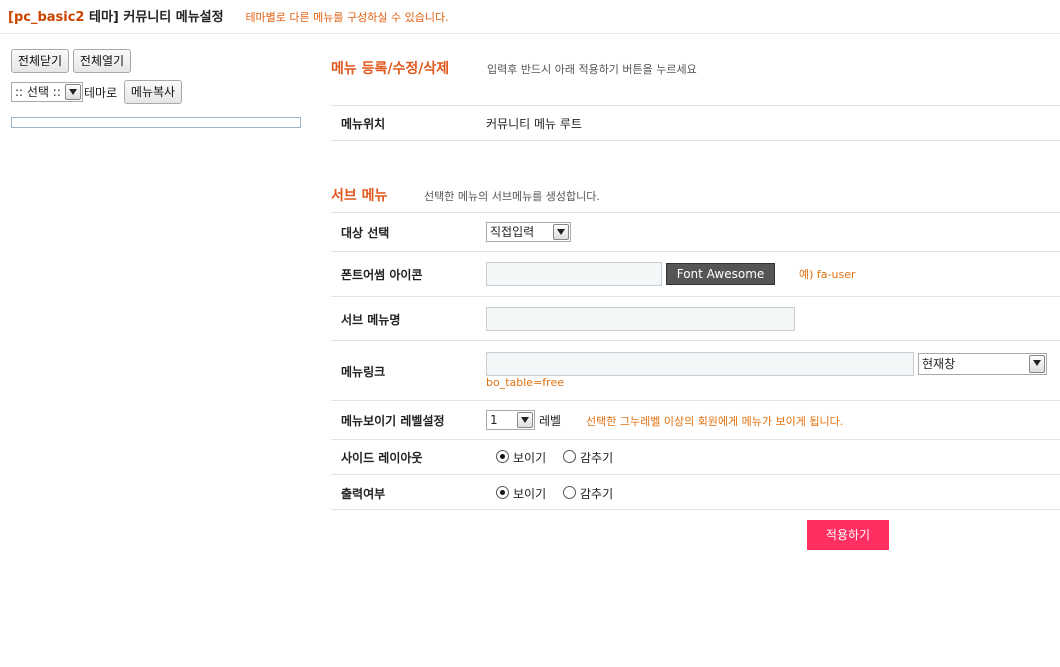 This screenshot has height=667, width=1060. Describe the element at coordinates (363, 372) in the screenshot. I see `menu-link-label: 메뉴링크` at that location.